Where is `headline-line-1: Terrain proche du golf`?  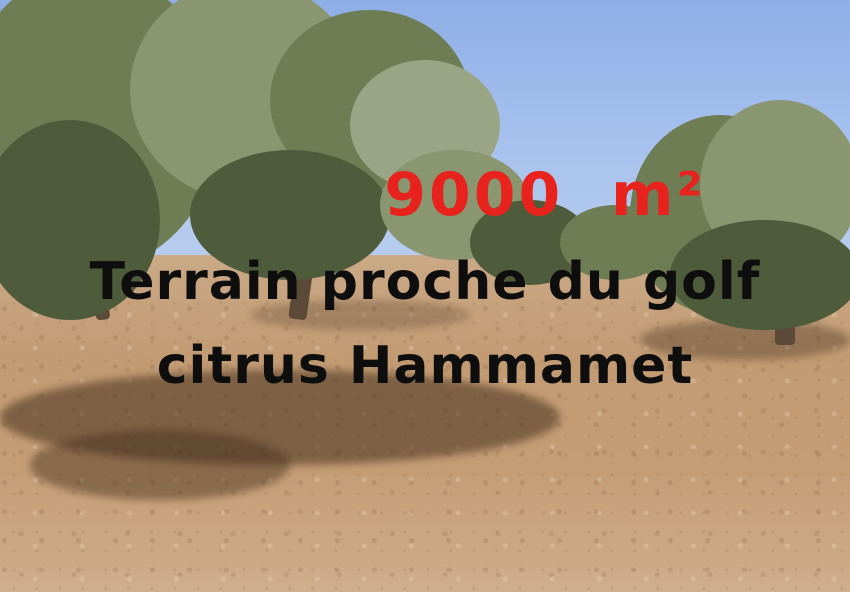 headline-line-1: Terrain proche du golf is located at coordinates (425, 282).